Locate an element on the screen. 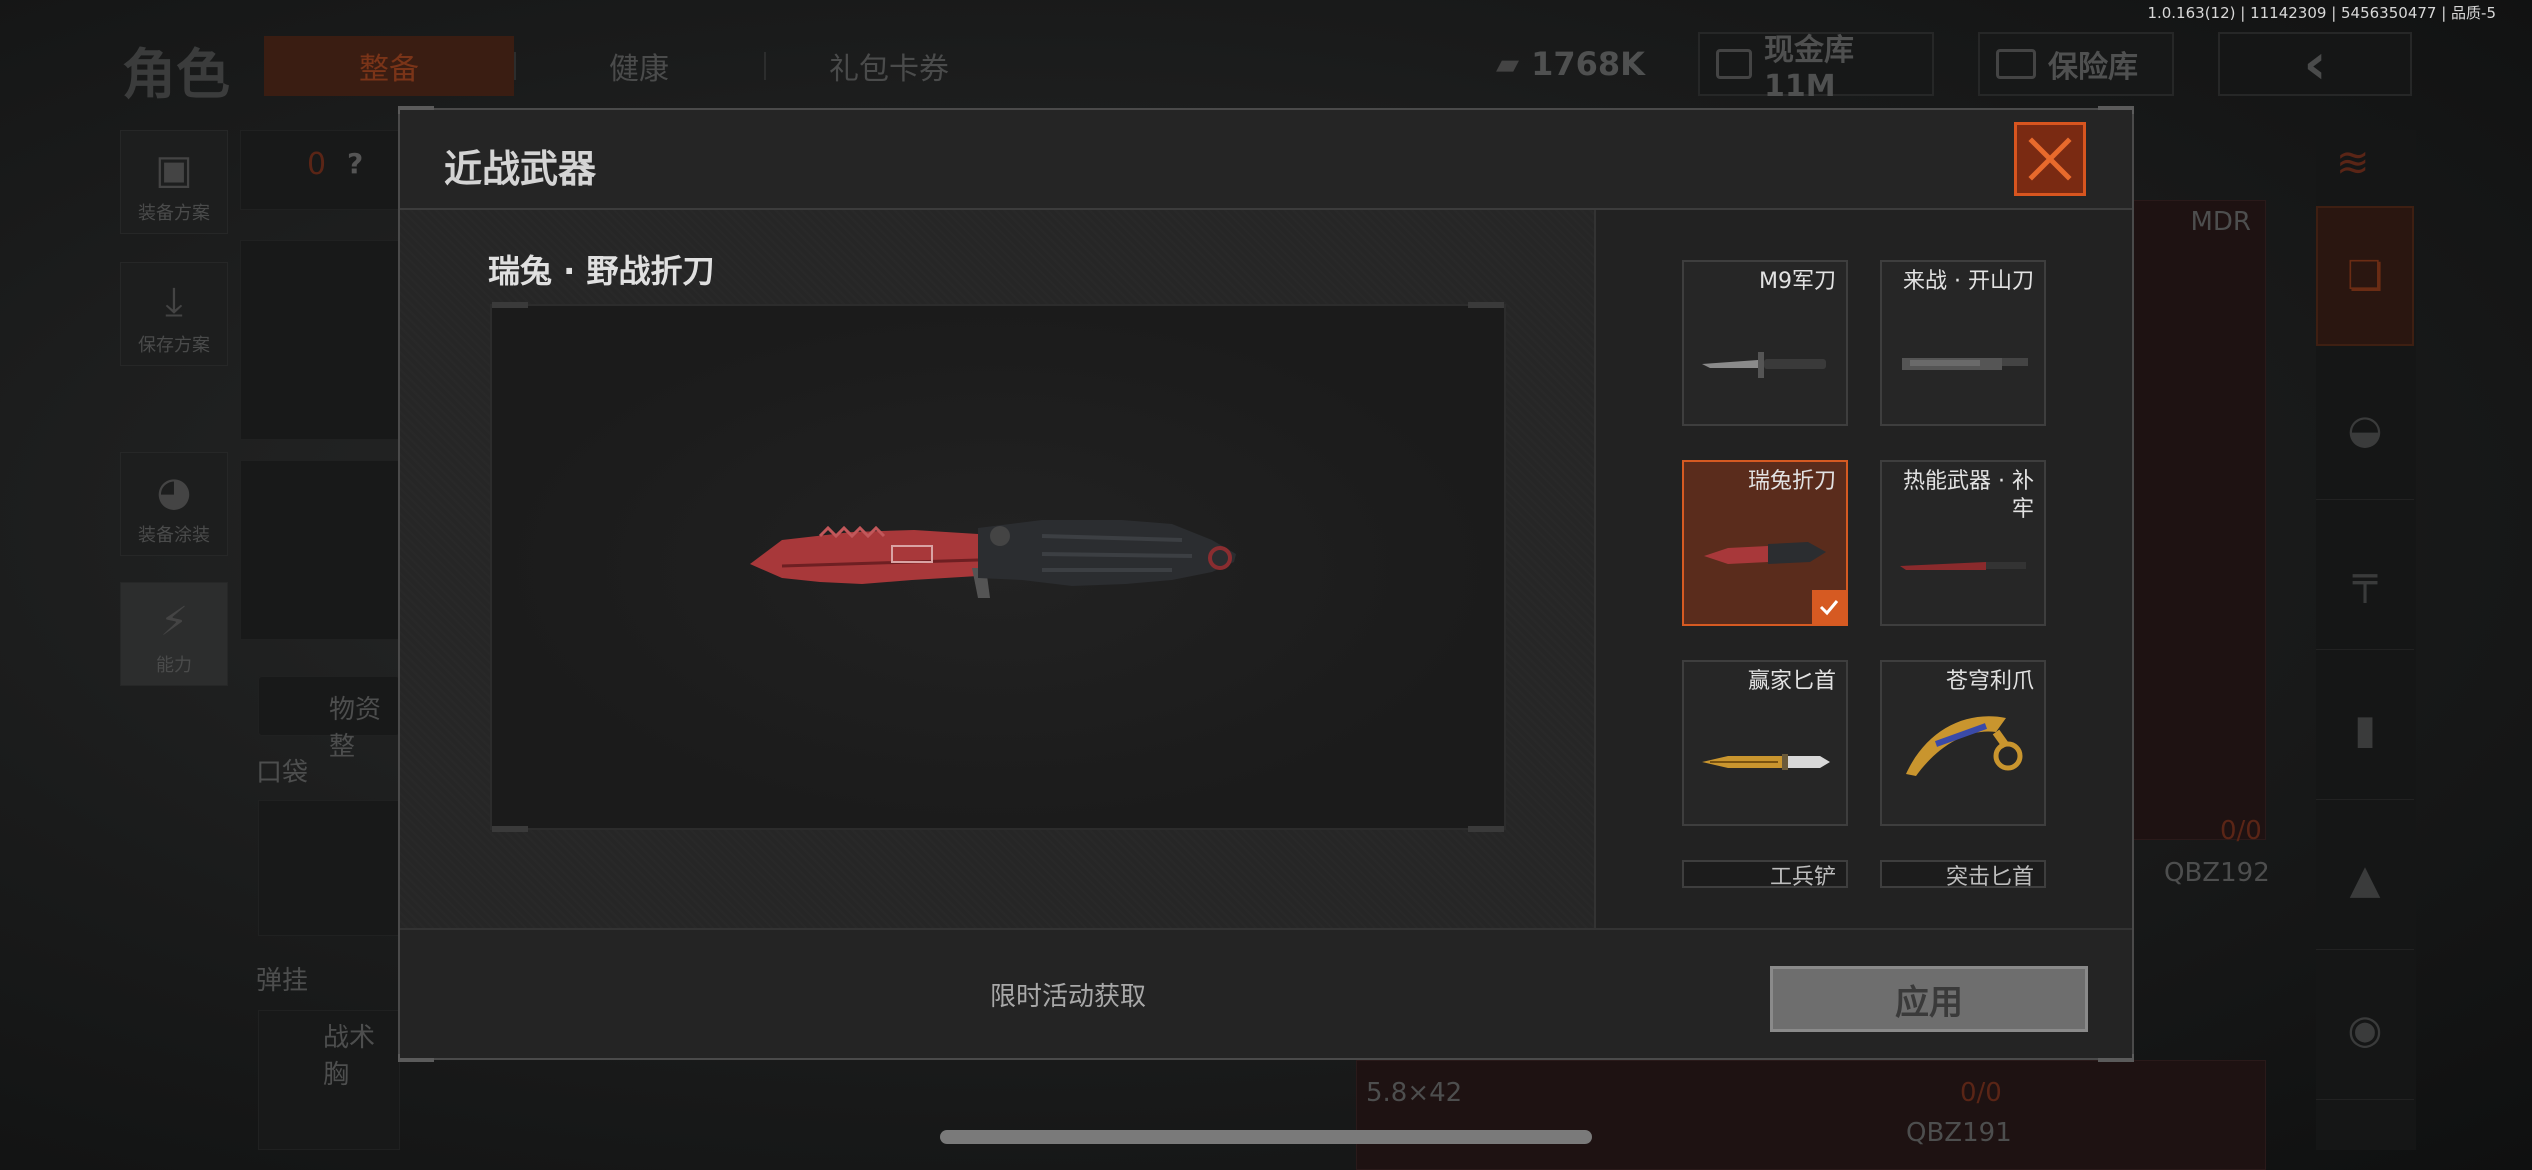  weapon-card-machete: 来战 · 开山刀 is located at coordinates (1963, 343).